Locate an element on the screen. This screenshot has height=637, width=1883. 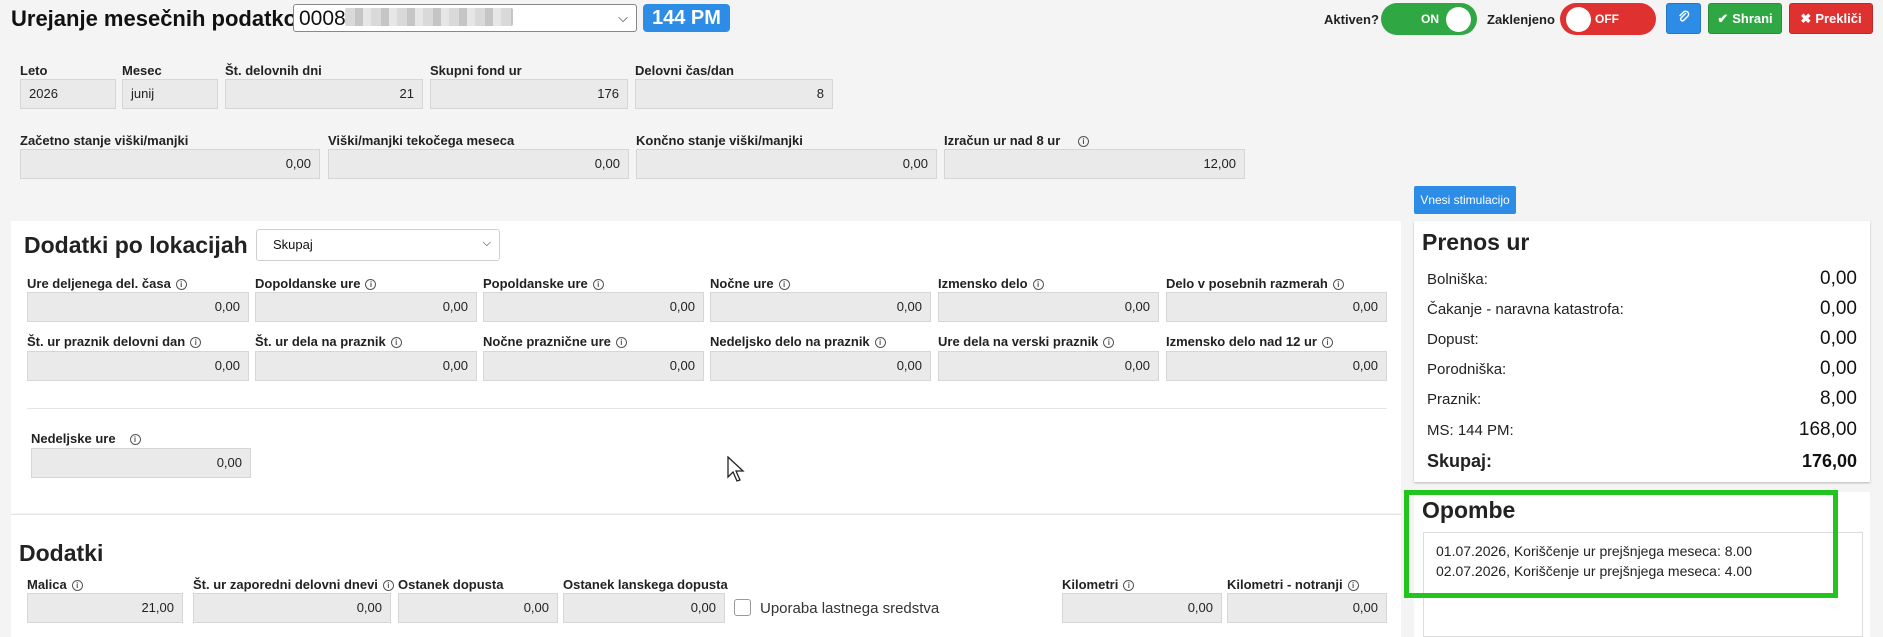
leave-left-field: 0,00 is located at coordinates (478, 608).